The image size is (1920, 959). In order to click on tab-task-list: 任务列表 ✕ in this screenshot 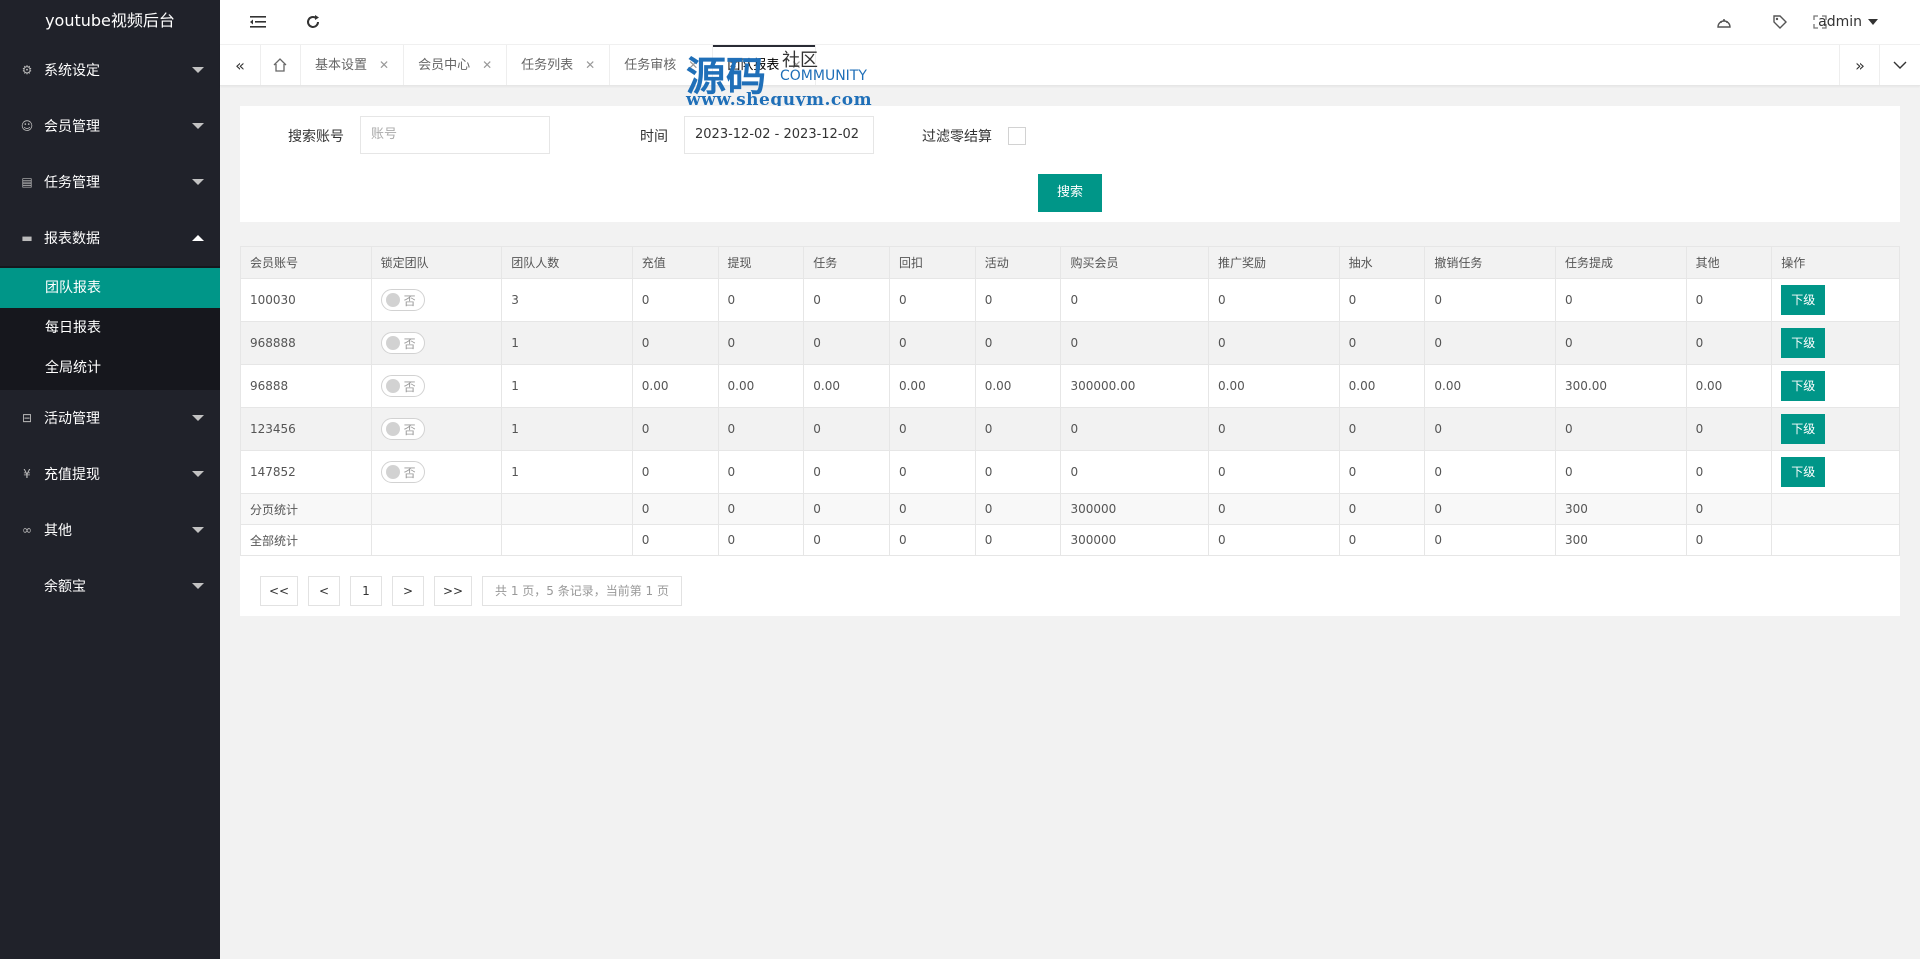, I will do `click(559, 65)`.